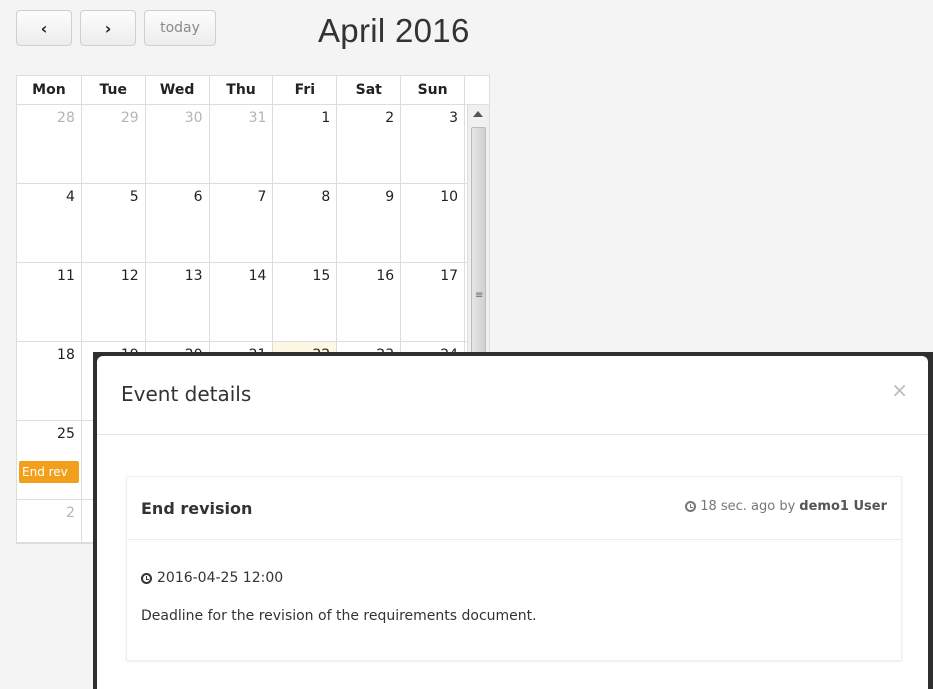 The width and height of the screenshot is (933, 689). I want to click on week-row: 28 29 30 31 1 2 3, so click(253, 144).